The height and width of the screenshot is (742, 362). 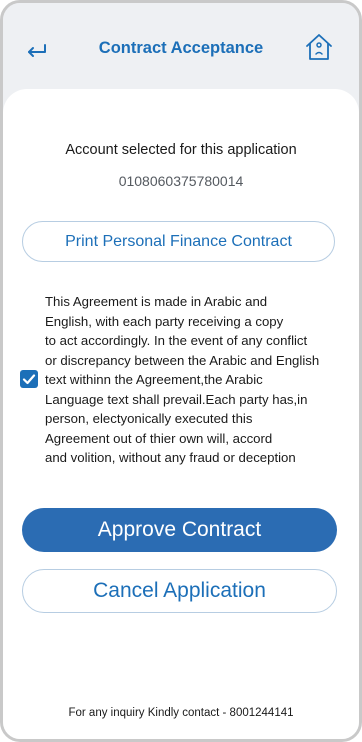 I want to click on checkmark-icon, so click(x=29, y=379).